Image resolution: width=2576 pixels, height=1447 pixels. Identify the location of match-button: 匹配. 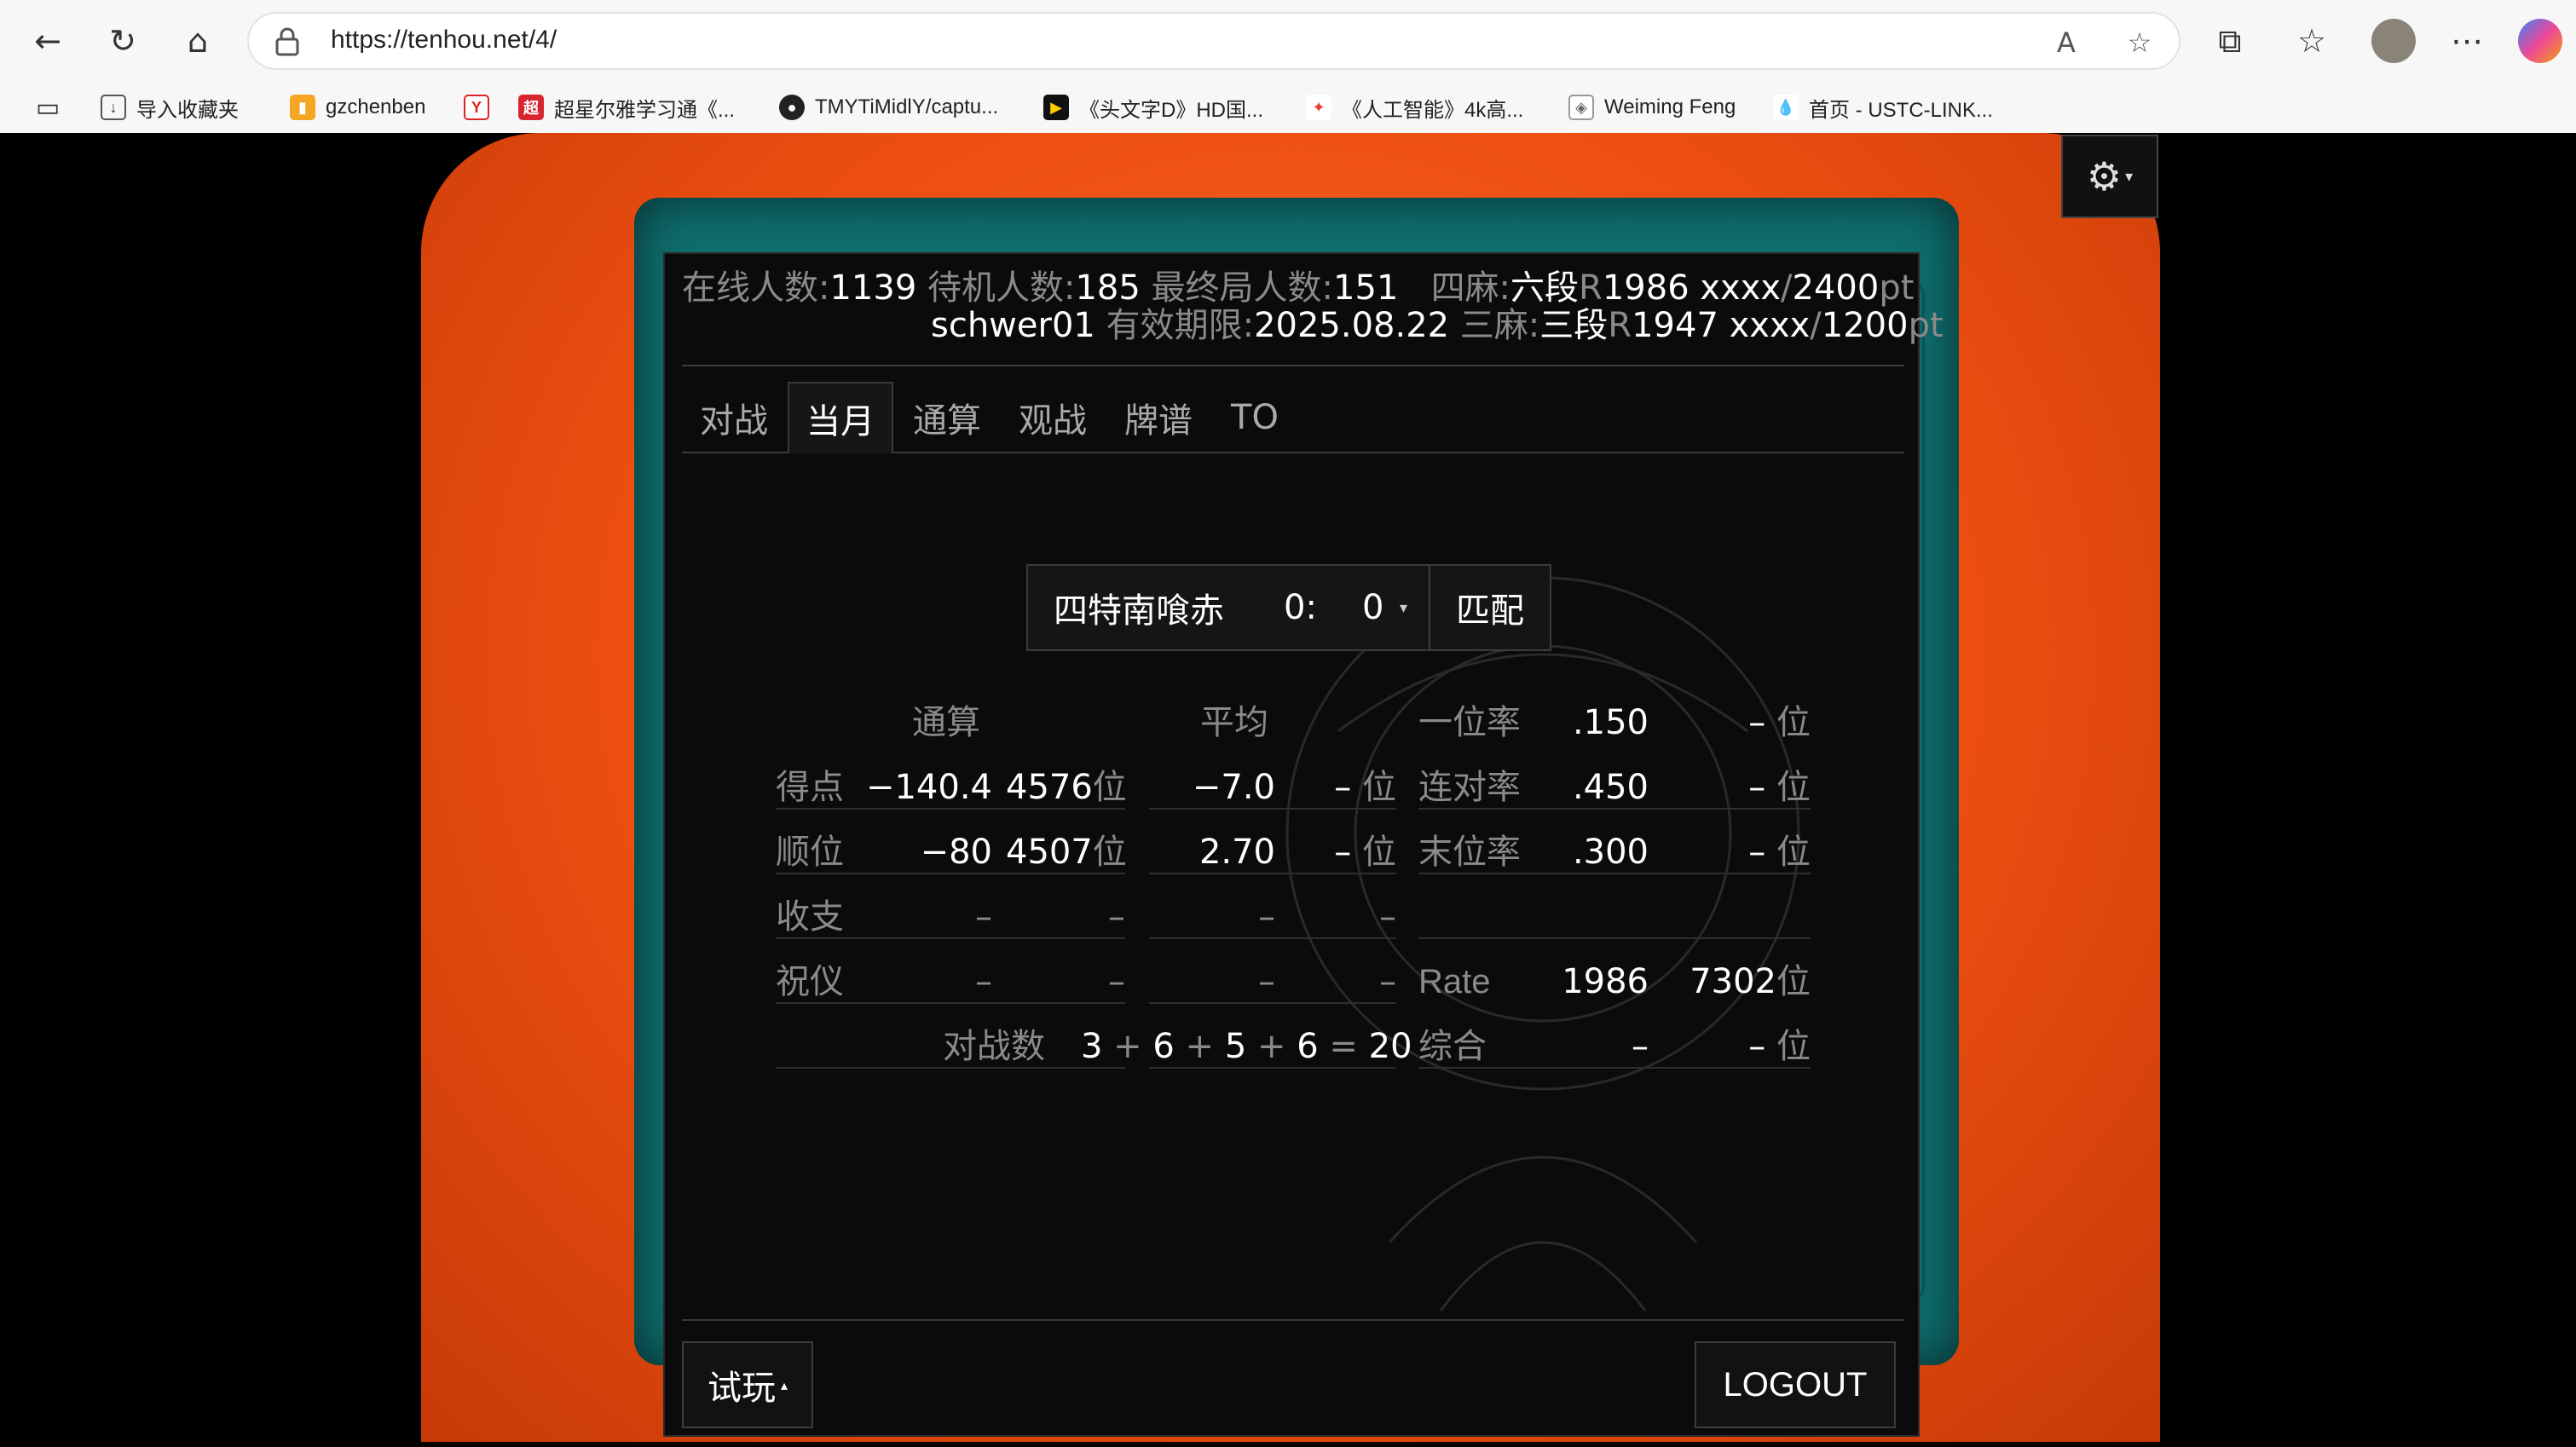
(1490, 607).